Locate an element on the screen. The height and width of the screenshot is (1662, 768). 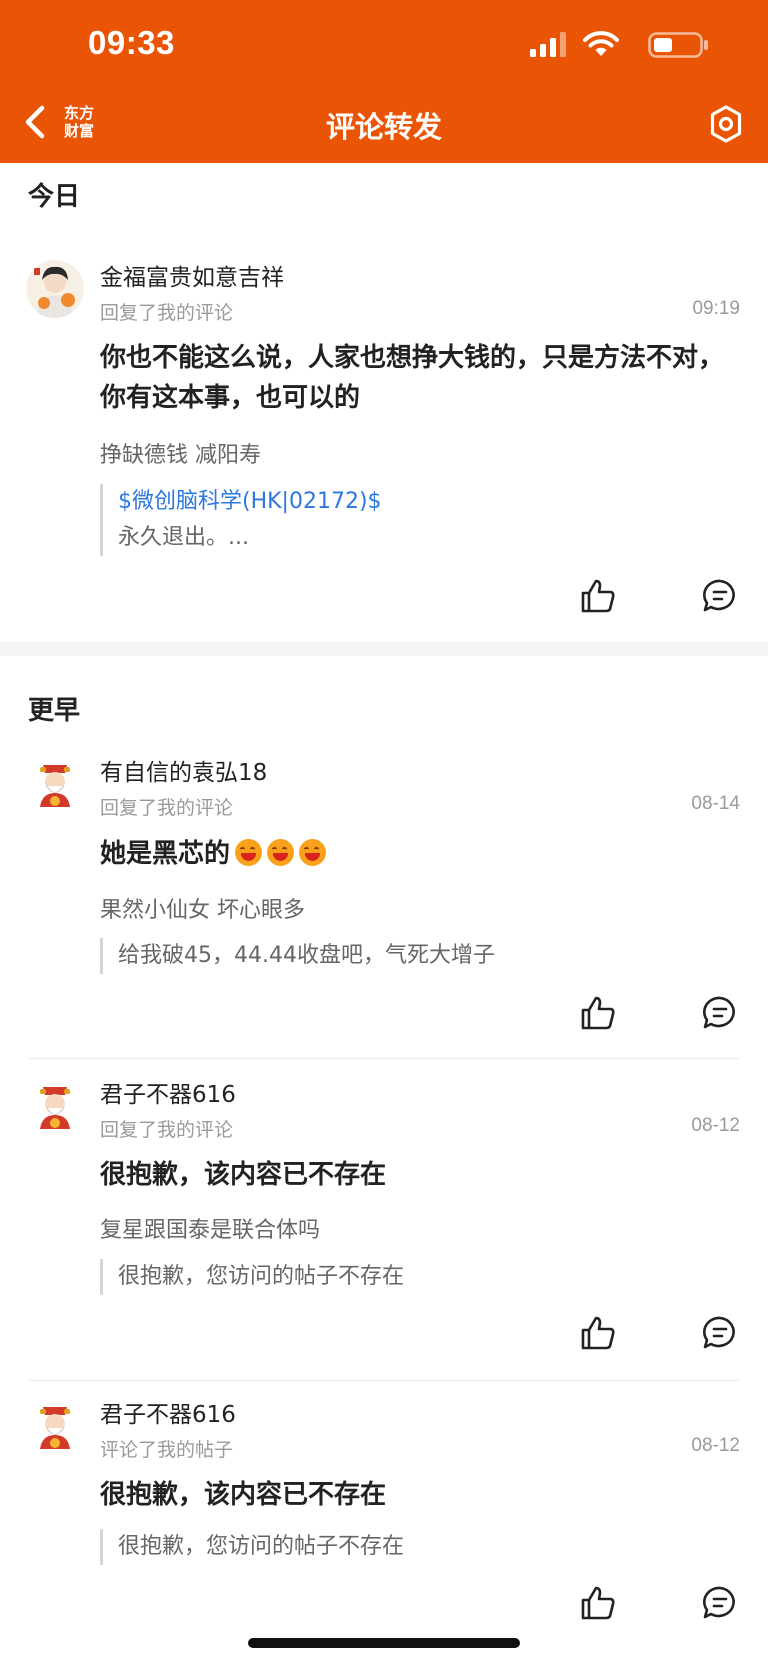
wifi-icon is located at coordinates (601, 43).